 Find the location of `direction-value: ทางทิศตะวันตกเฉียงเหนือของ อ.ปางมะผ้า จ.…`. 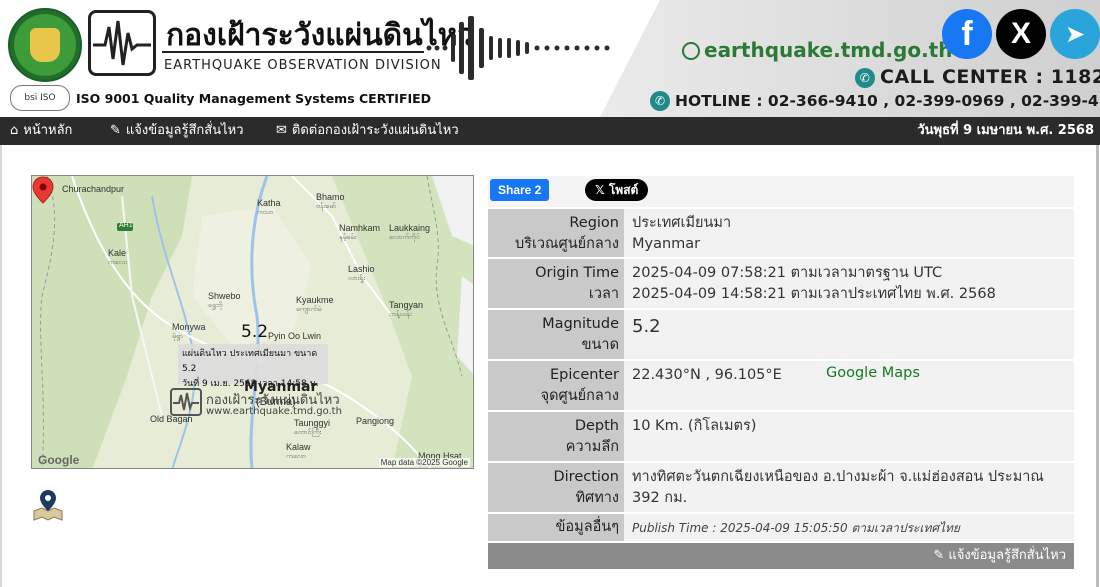

direction-value: ทางทิศตะวันตกเฉียงเหนือของ อ.ปางมะผ้า จ.… is located at coordinates (838, 487).